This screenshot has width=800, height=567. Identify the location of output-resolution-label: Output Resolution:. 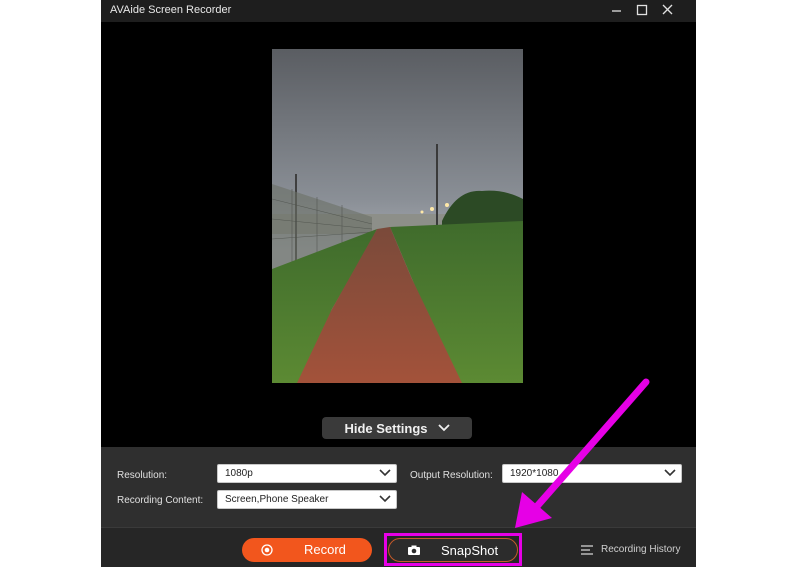
(451, 475).